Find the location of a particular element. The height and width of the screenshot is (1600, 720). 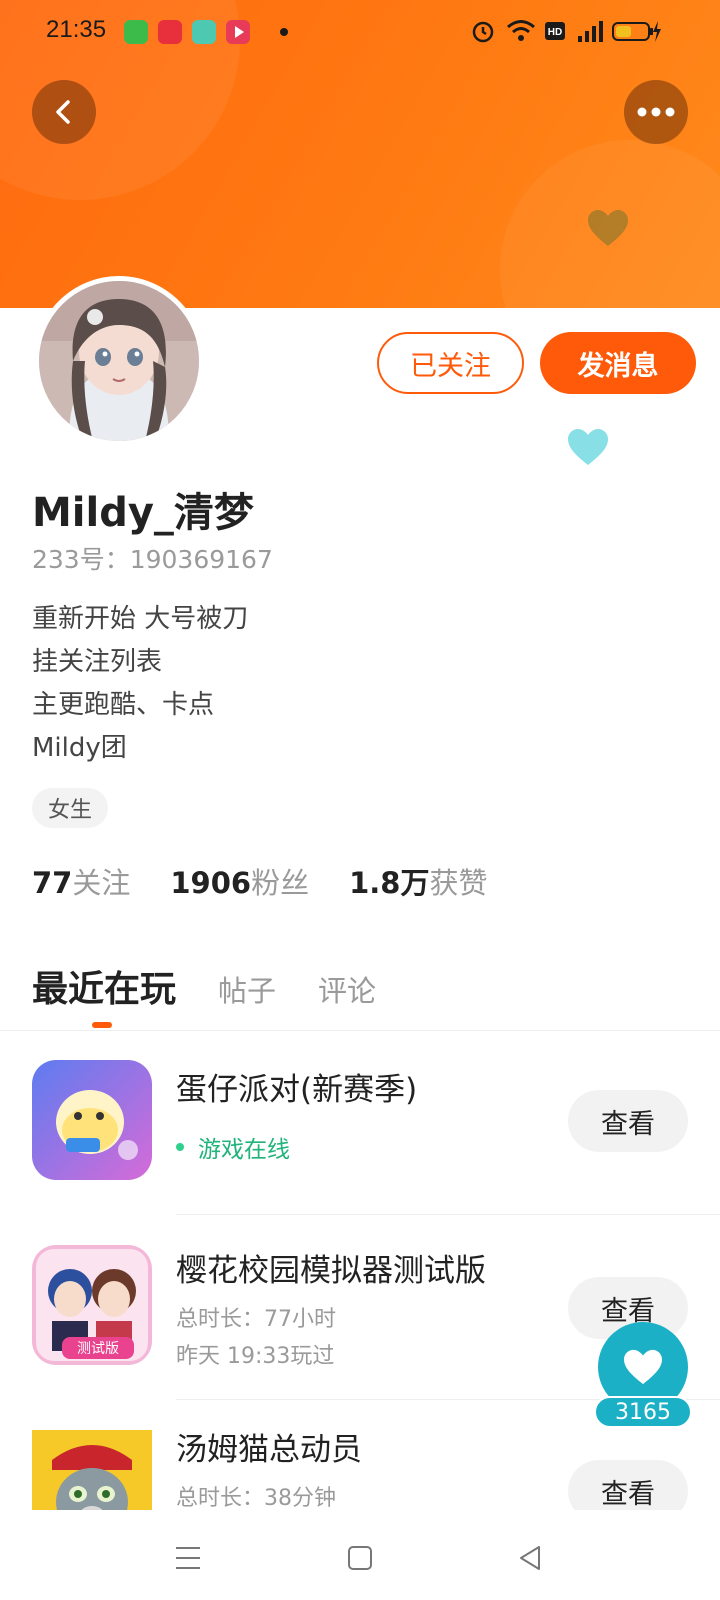

menu-button is located at coordinates (188, 1558).